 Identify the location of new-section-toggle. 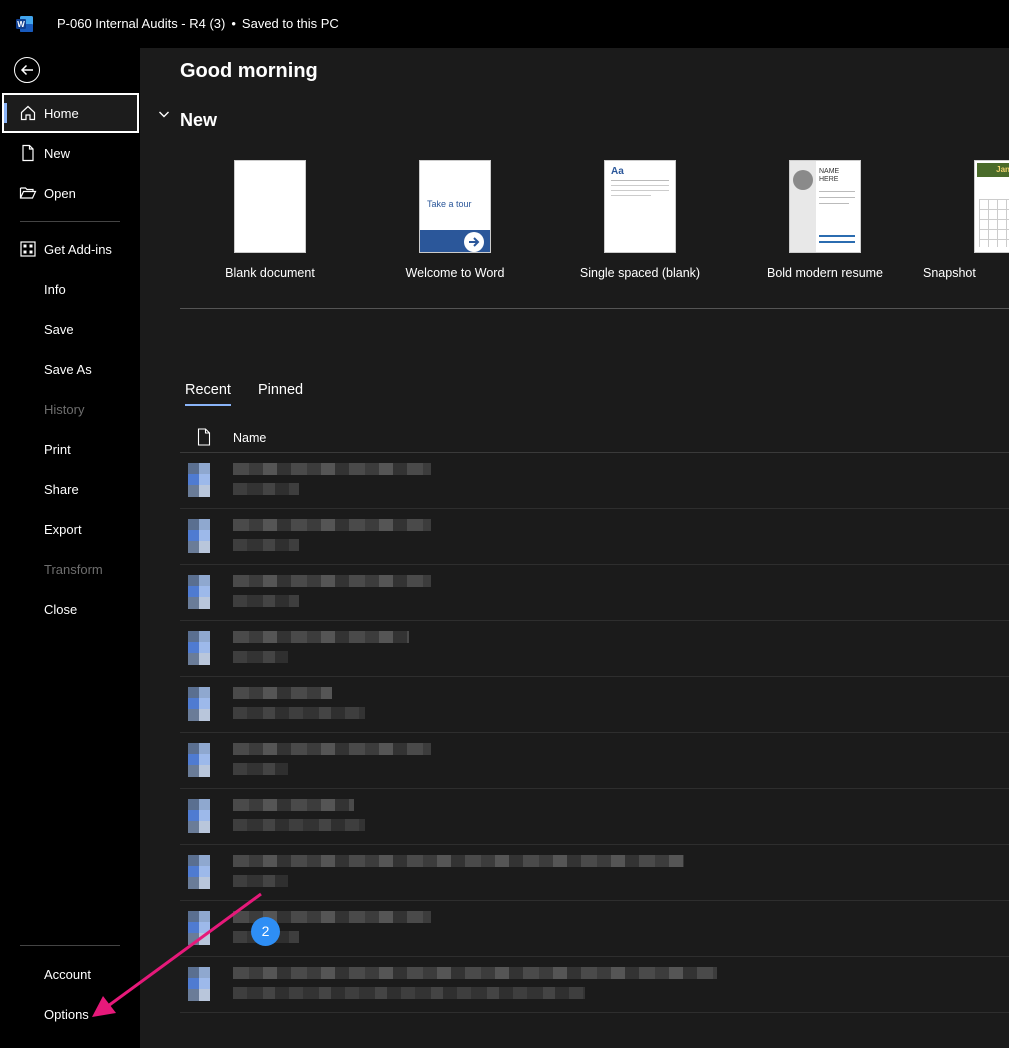
(164, 114).